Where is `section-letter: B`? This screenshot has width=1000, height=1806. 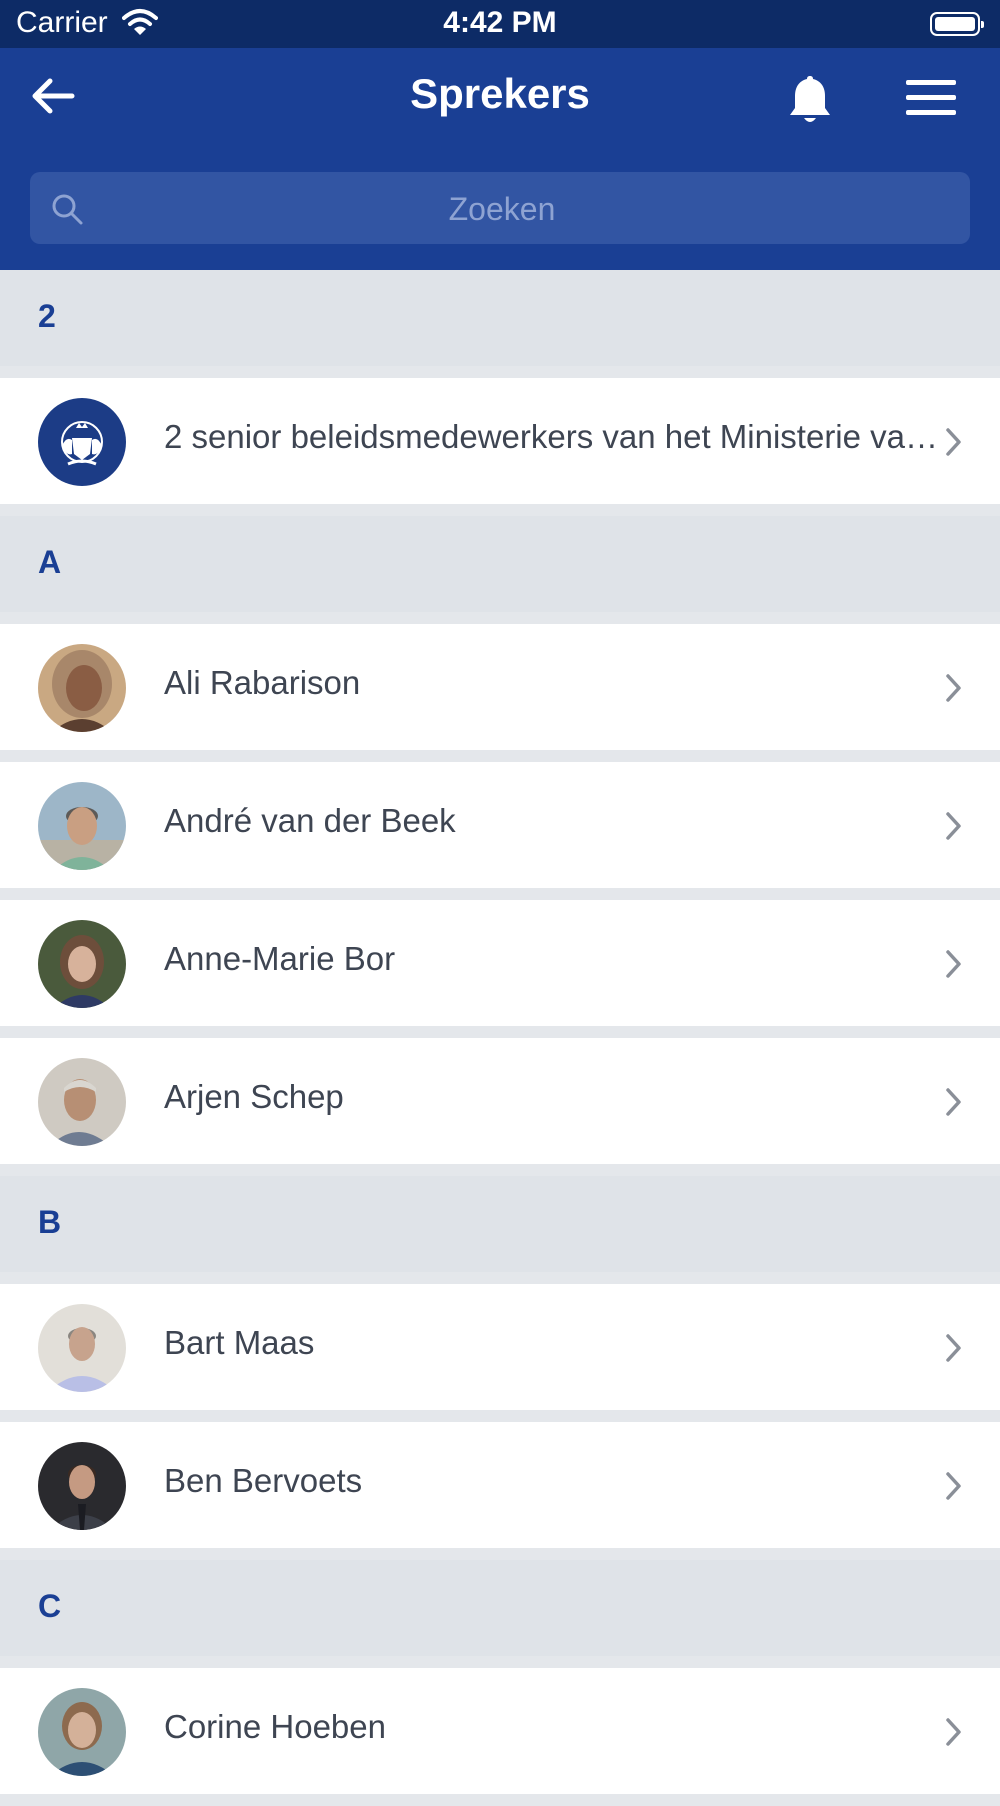 section-letter: B is located at coordinates (50, 1222).